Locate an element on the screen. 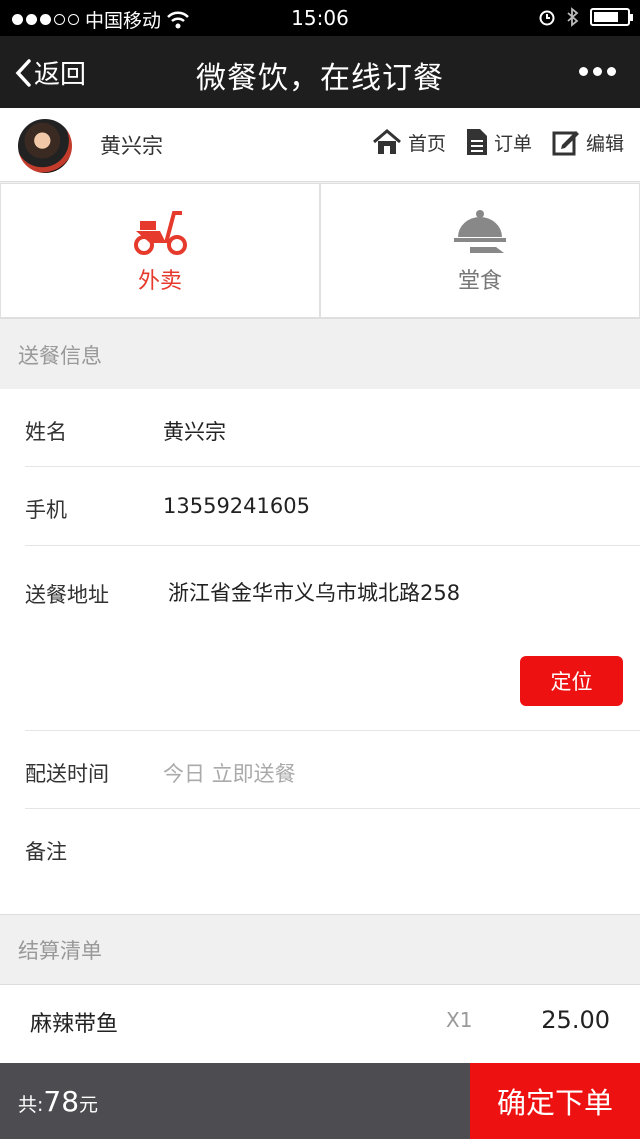  dining-mode-selector: 外卖 堂食 is located at coordinates (320, 251).